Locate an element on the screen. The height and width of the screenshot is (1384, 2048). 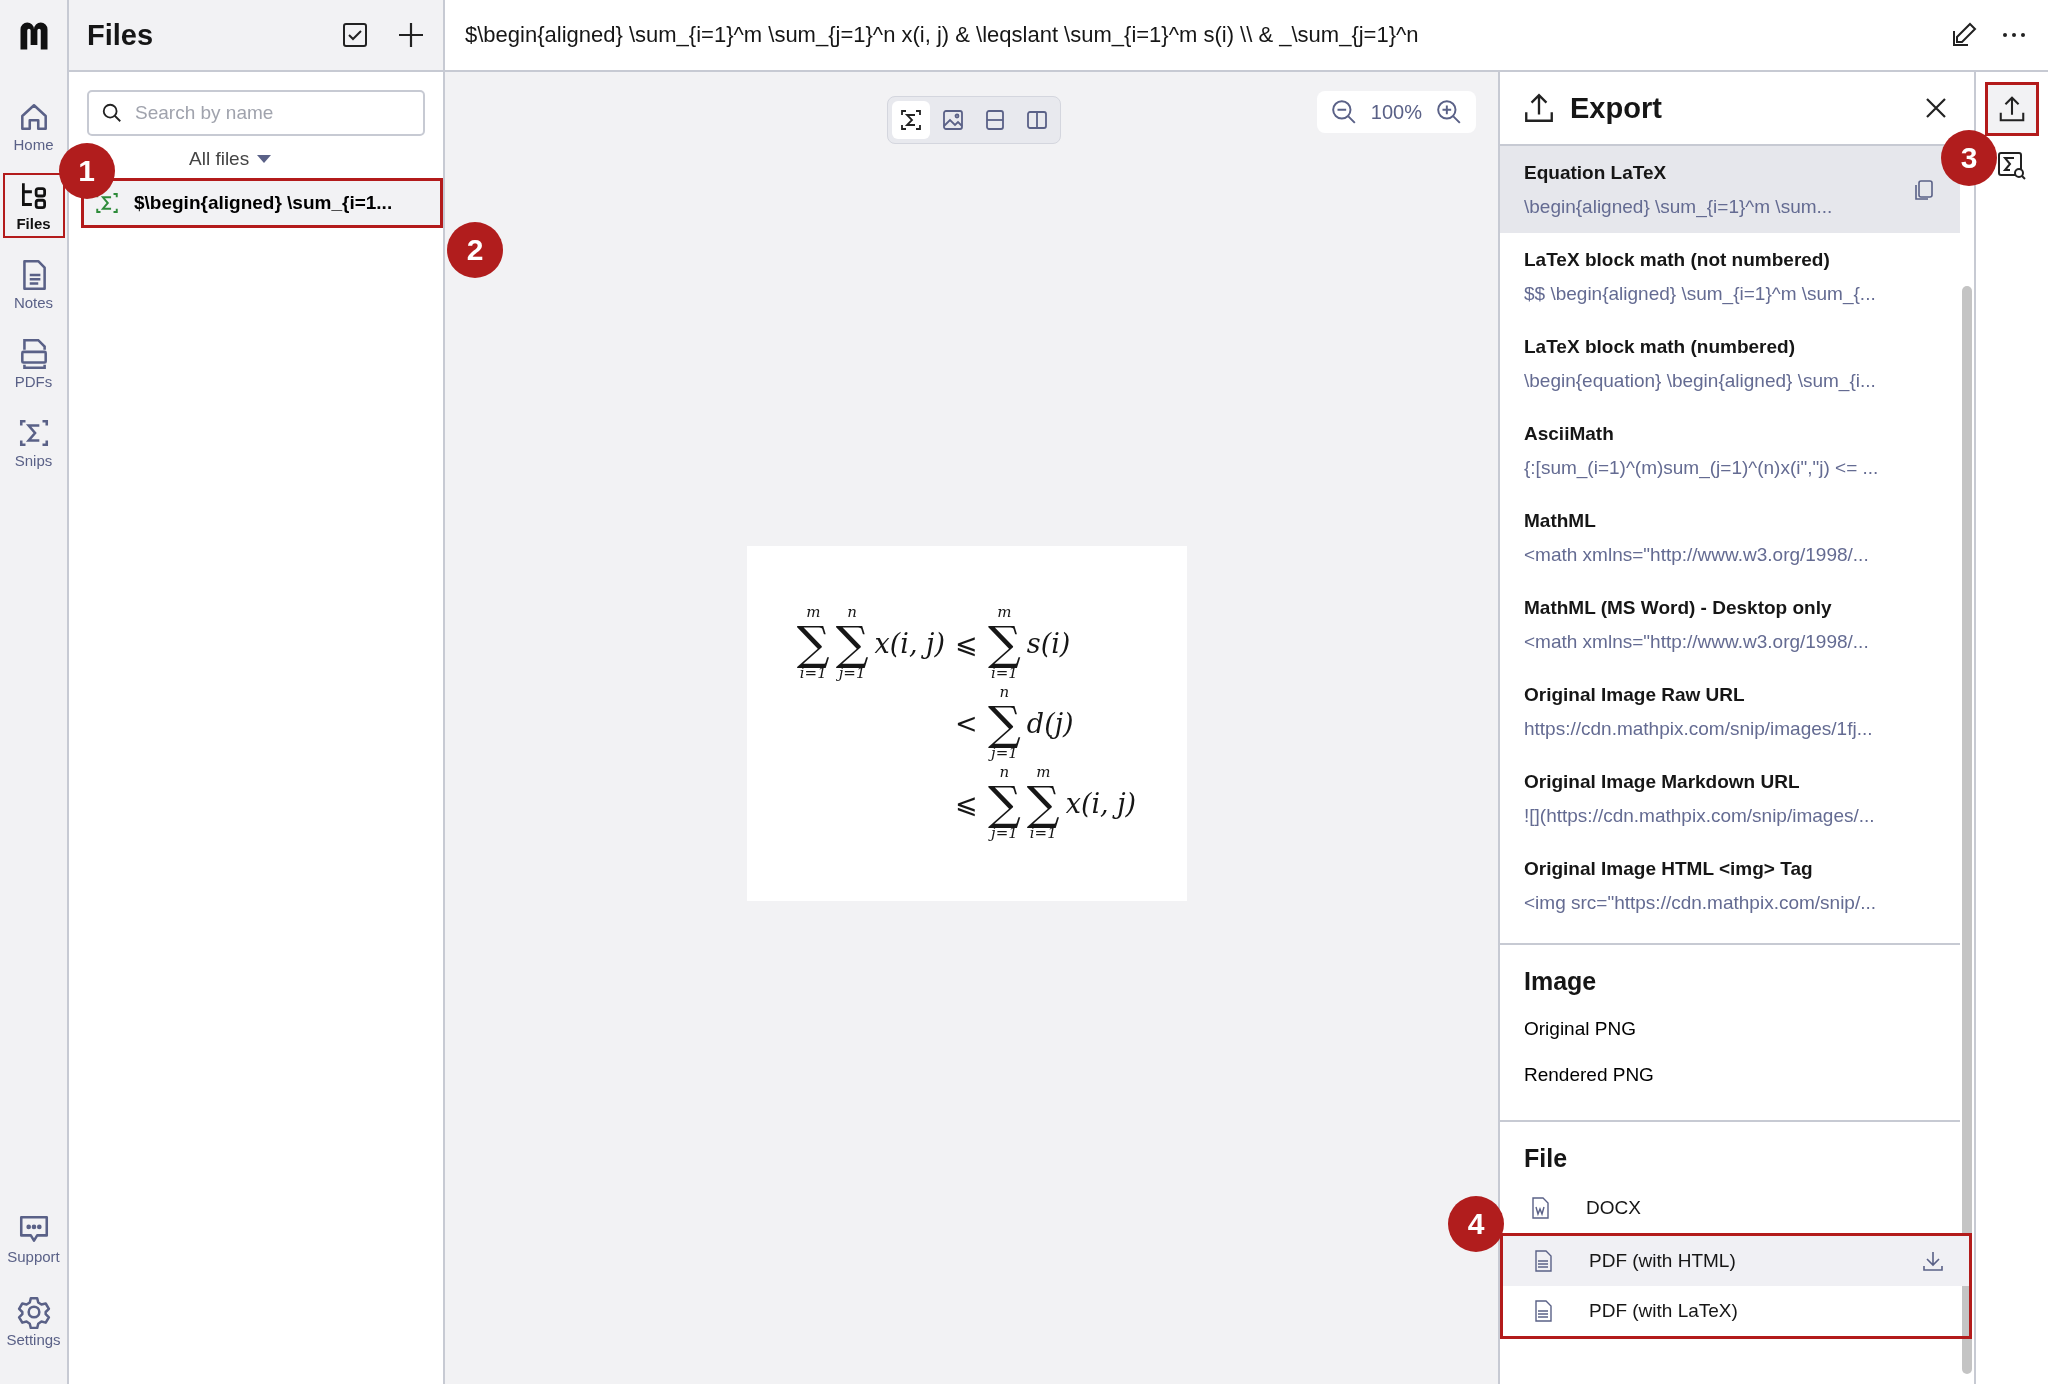
export-button is located at coordinates (2012, 109).